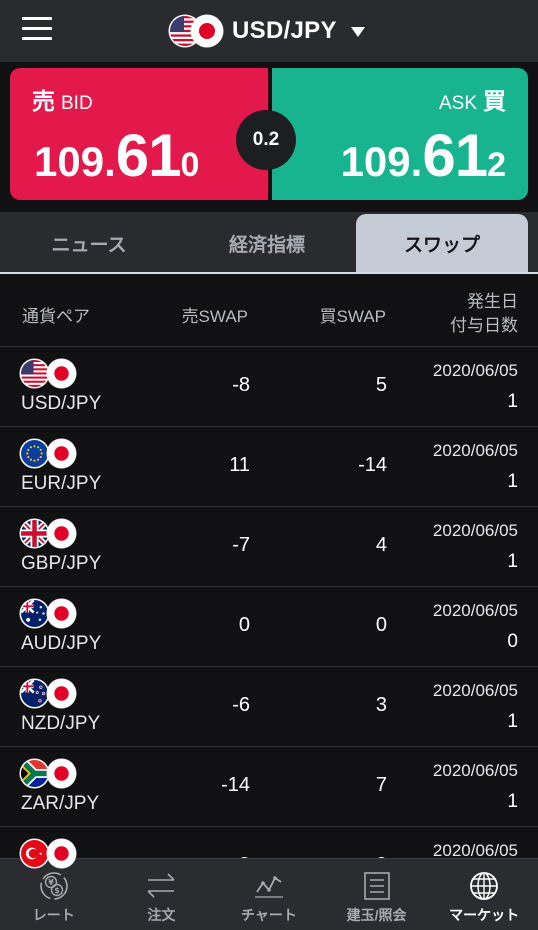  Describe the element at coordinates (266, 140) in the screenshot. I see `spread-badge: 0.2` at that location.